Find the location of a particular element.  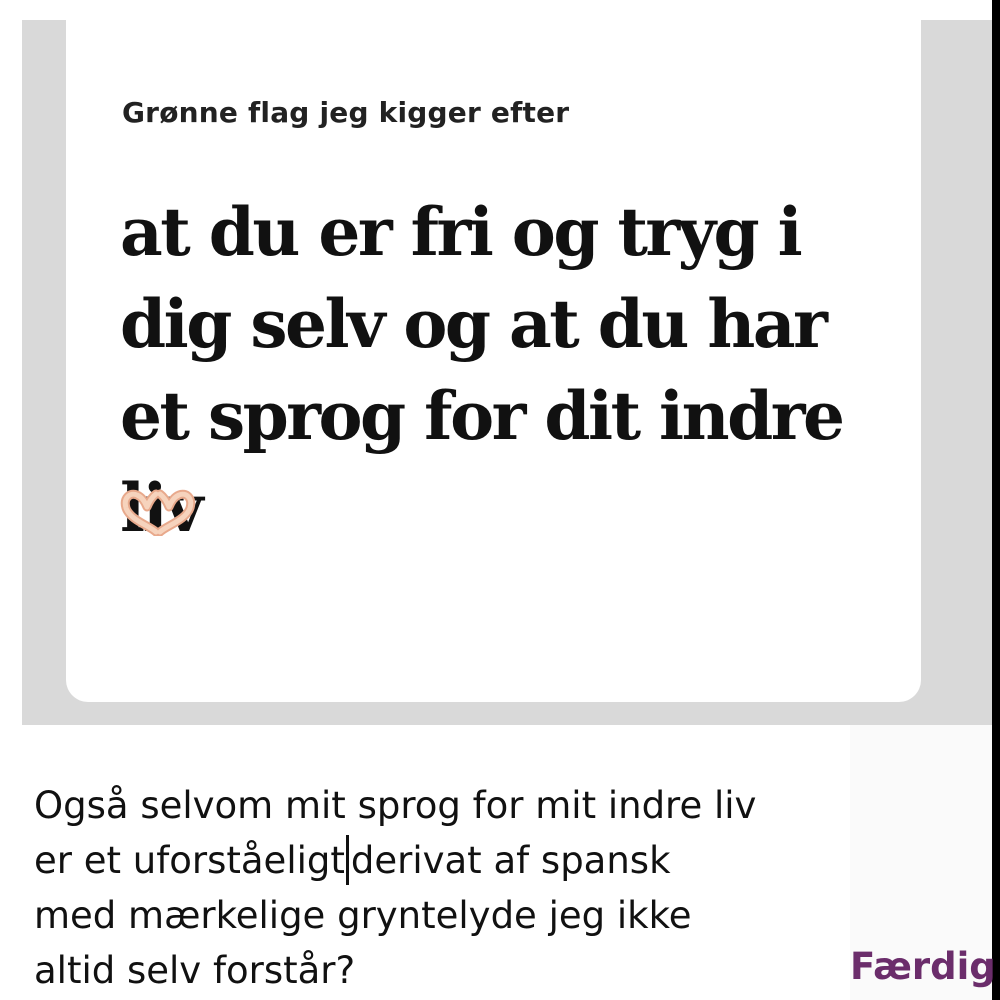

reply-line-1: Også selvom mit sprog for mit indre liv is located at coordinates (395, 805).